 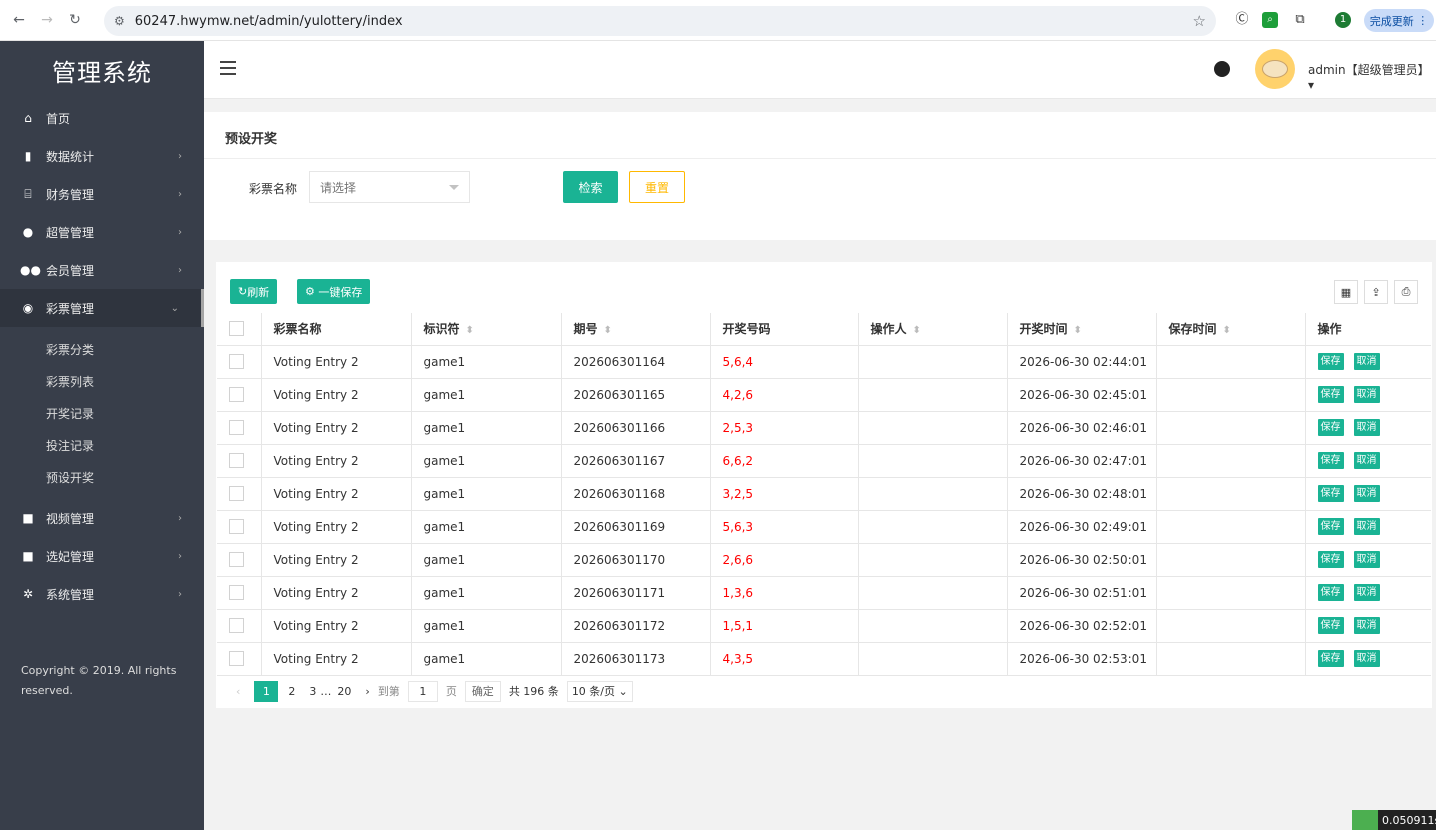 What do you see at coordinates (367, 691) in the screenshot?
I see `next-page-icon: ›` at bounding box center [367, 691].